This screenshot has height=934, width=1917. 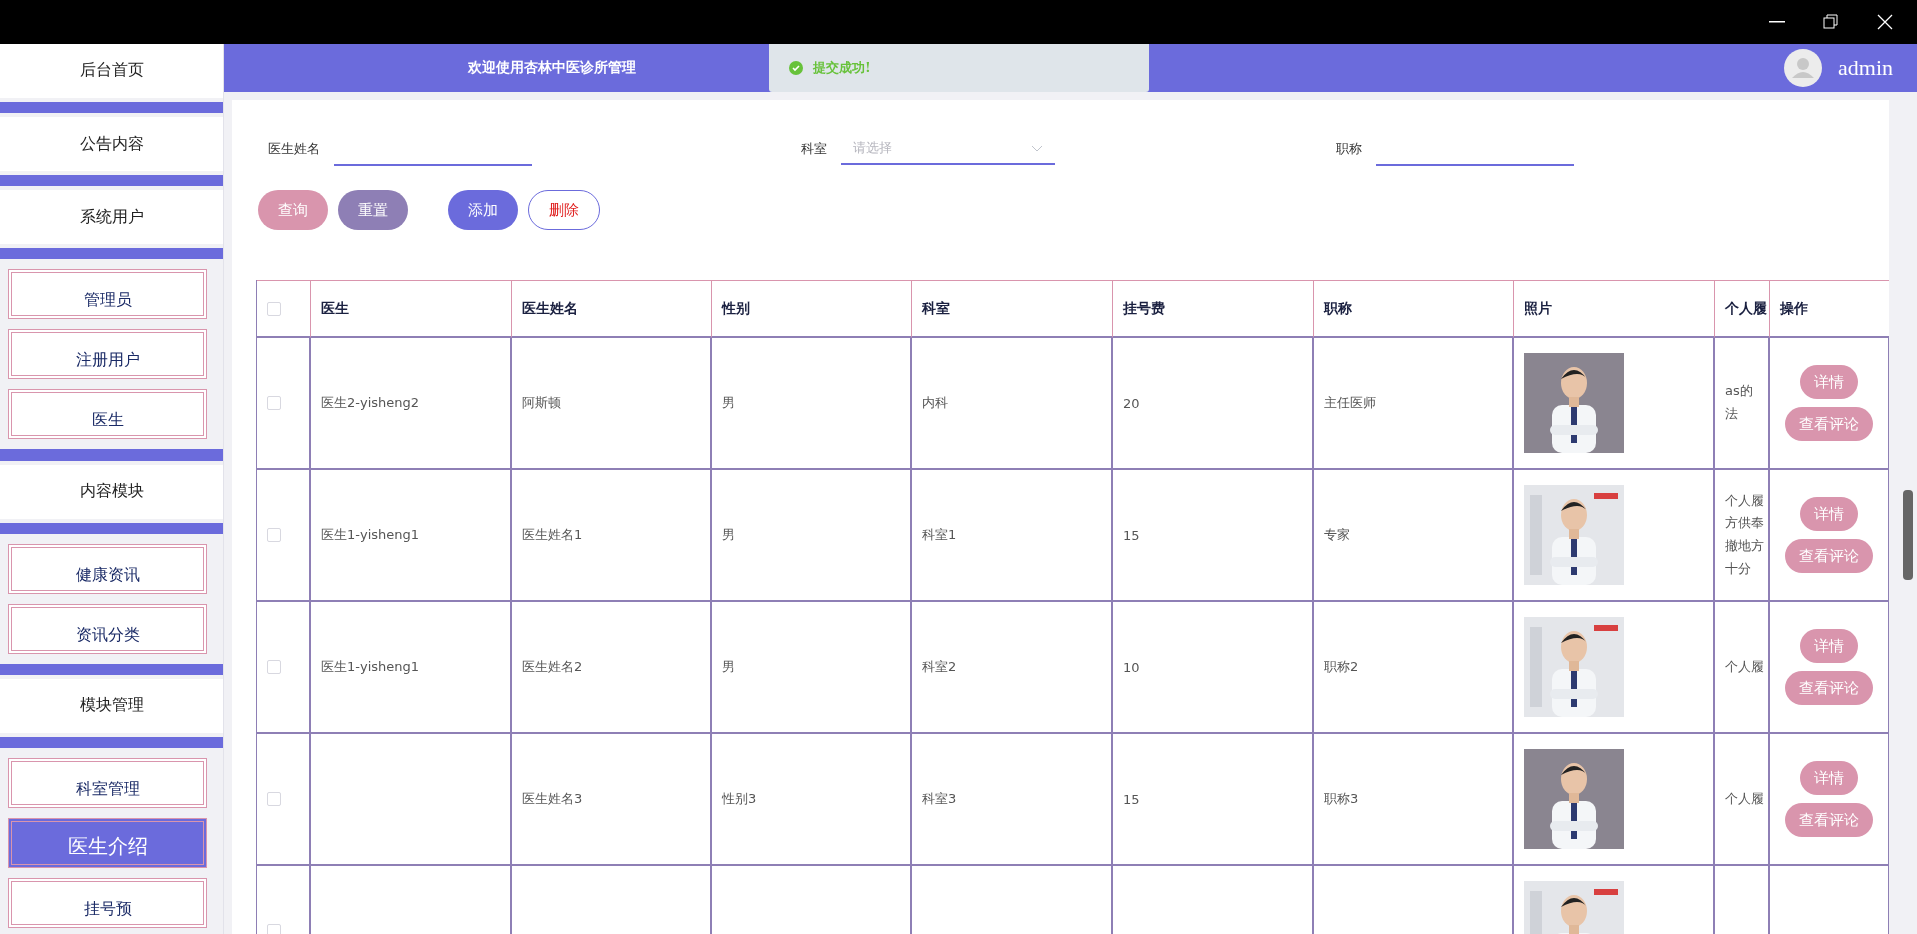 I want to click on table-cell: 科室3, so click(x=1012, y=800).